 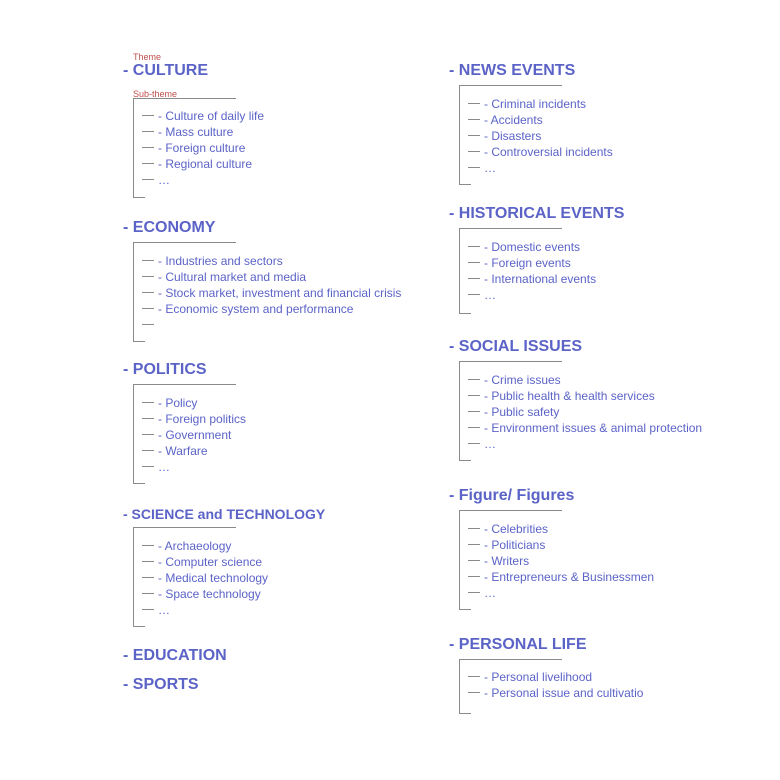 What do you see at coordinates (194, 419) in the screenshot?
I see `list-item: - Foreign politics` at bounding box center [194, 419].